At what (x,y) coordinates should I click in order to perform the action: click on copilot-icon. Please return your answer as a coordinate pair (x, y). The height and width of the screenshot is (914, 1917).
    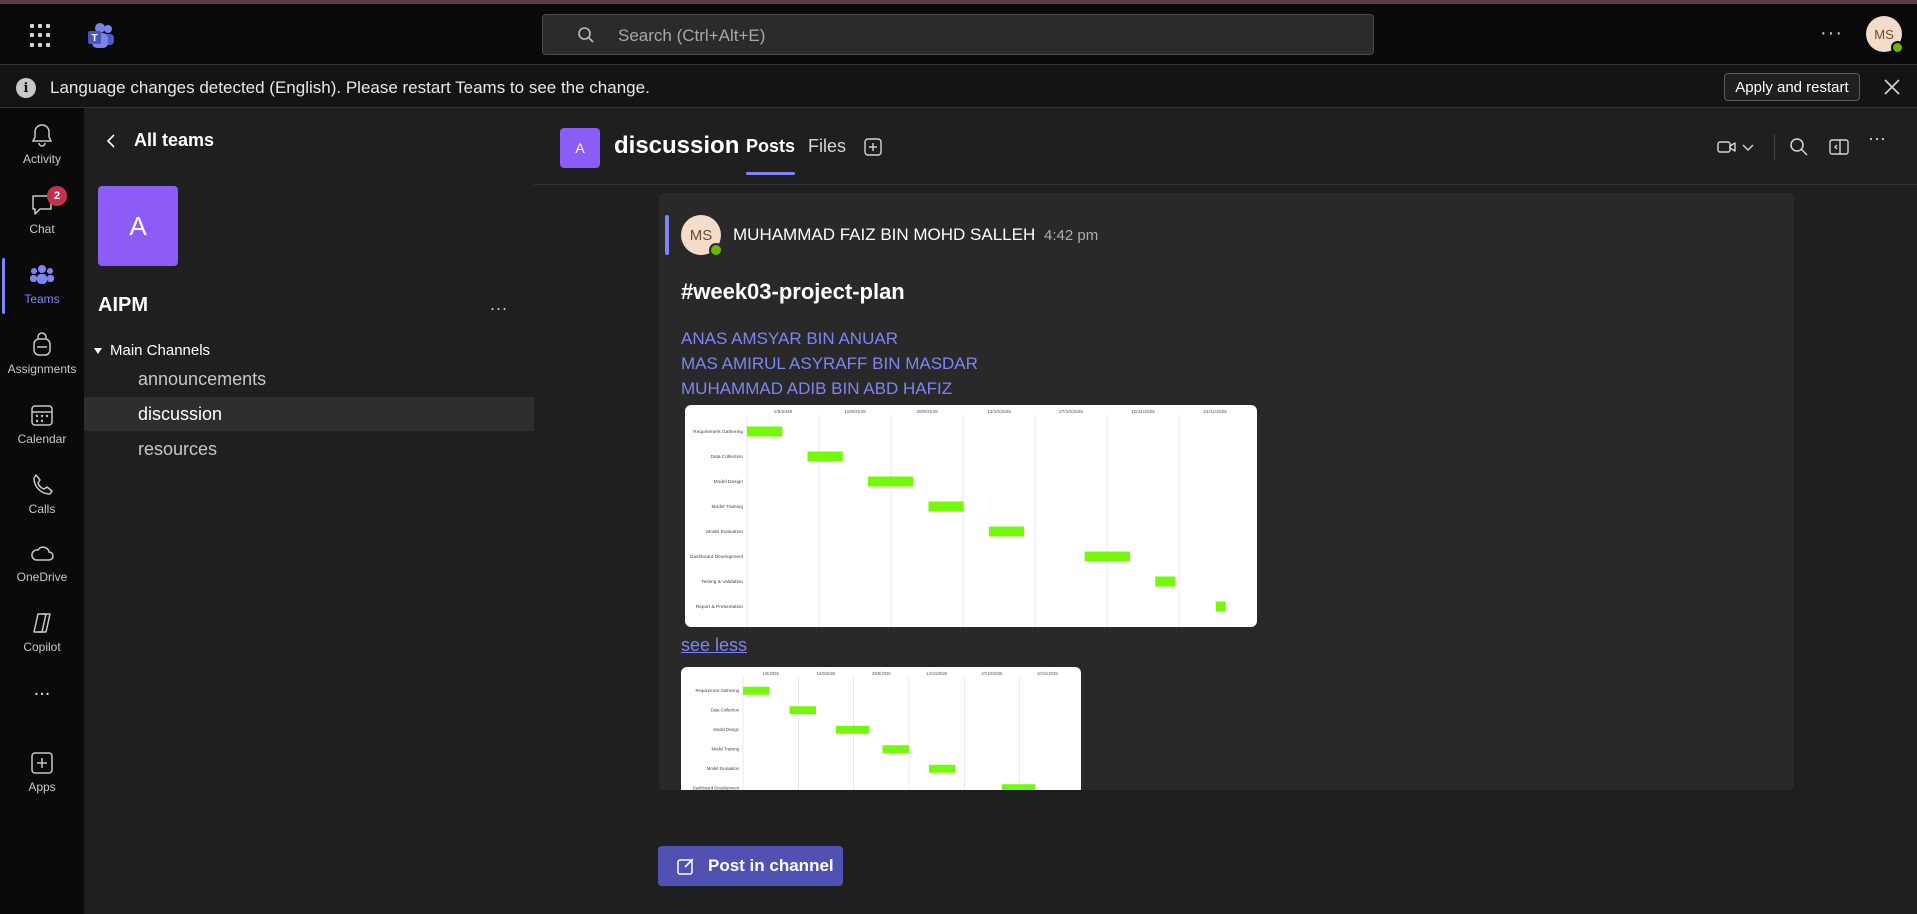
    Looking at the image, I should click on (42, 623).